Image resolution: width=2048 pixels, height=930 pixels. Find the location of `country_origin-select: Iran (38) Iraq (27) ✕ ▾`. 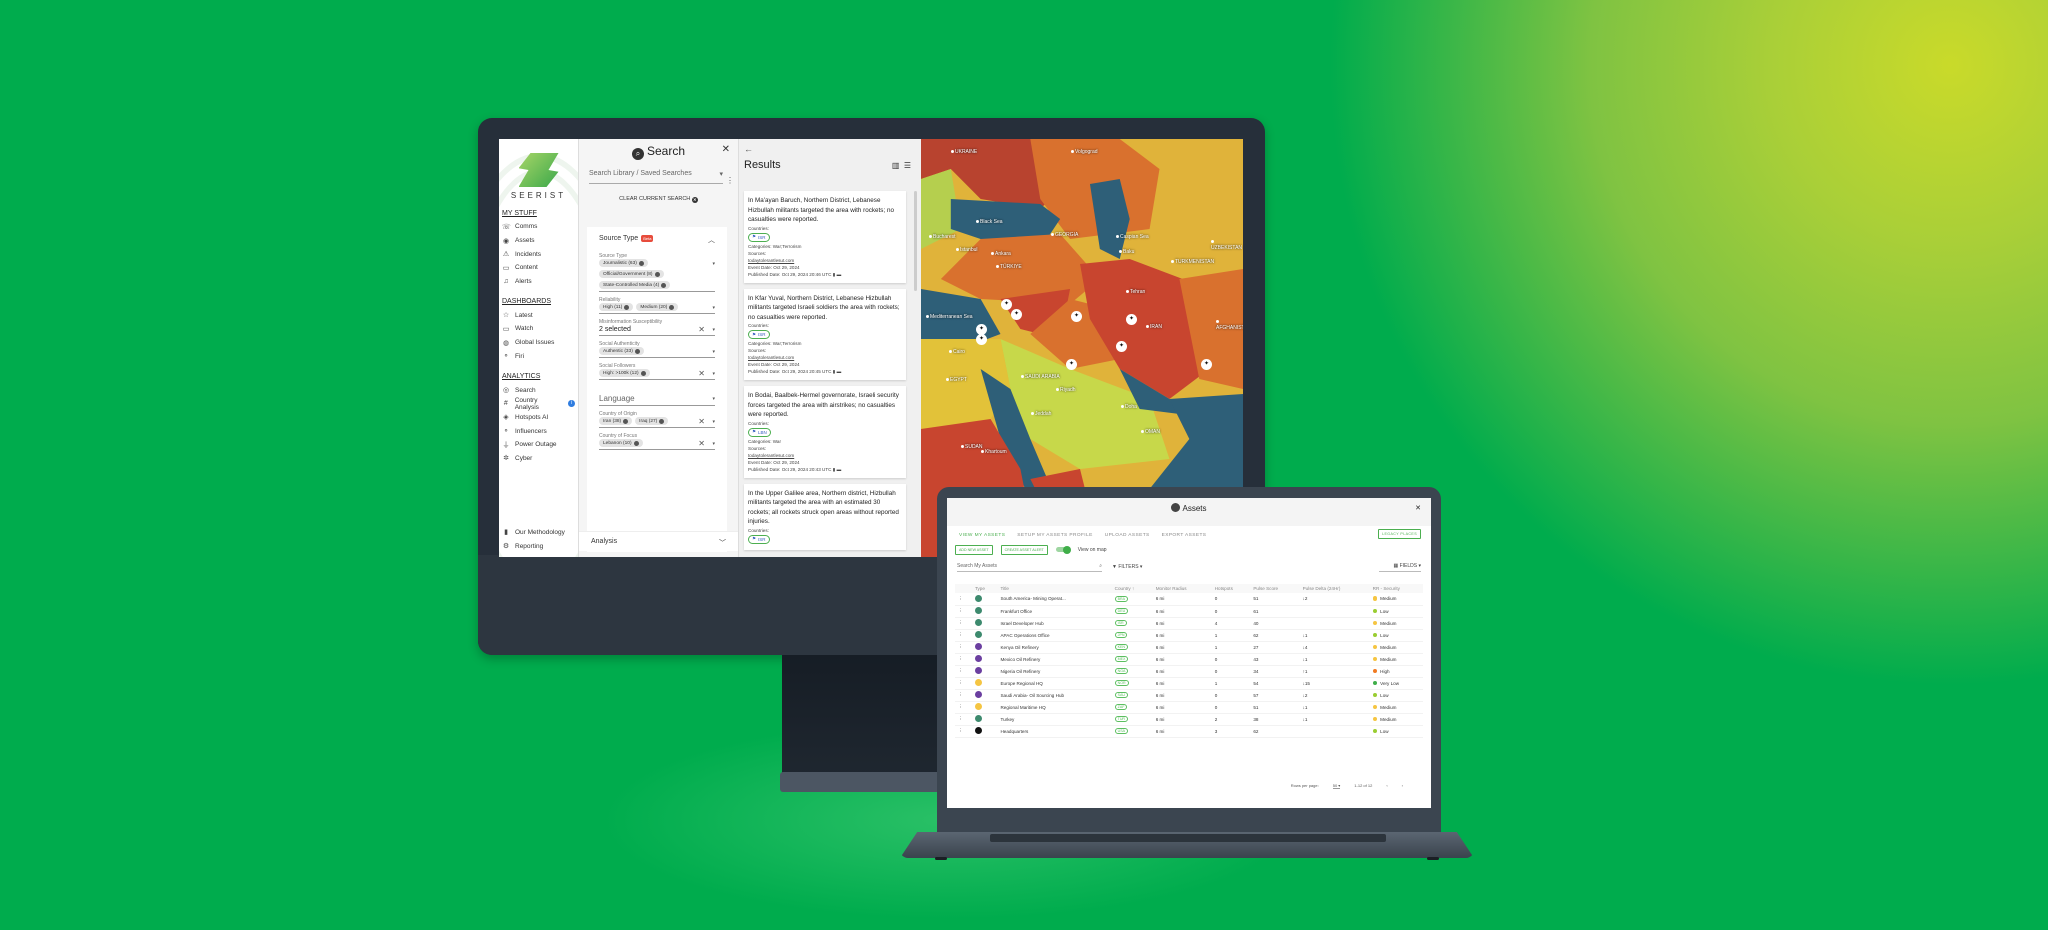

country_origin-select: Iran (38) Iraq (27) ✕ ▾ is located at coordinates (657, 422).